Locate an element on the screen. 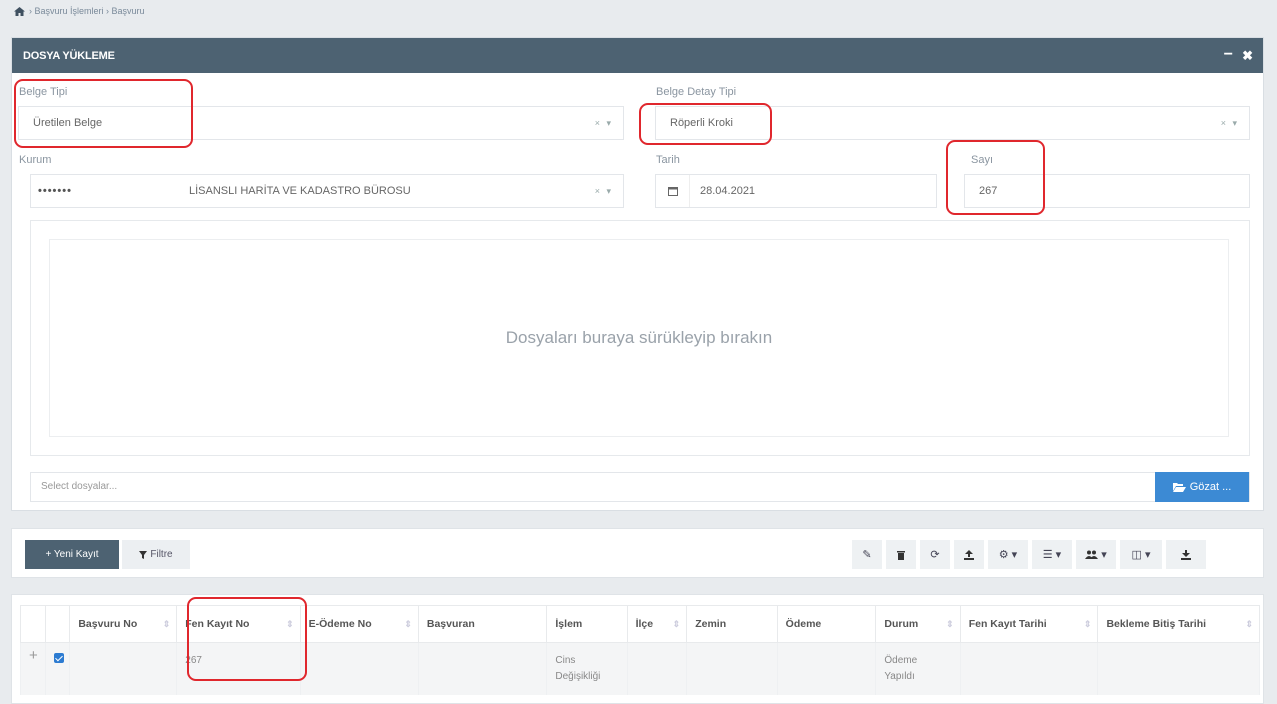 This screenshot has height=704, width=1277. folder-open-icon is located at coordinates (1179, 487).